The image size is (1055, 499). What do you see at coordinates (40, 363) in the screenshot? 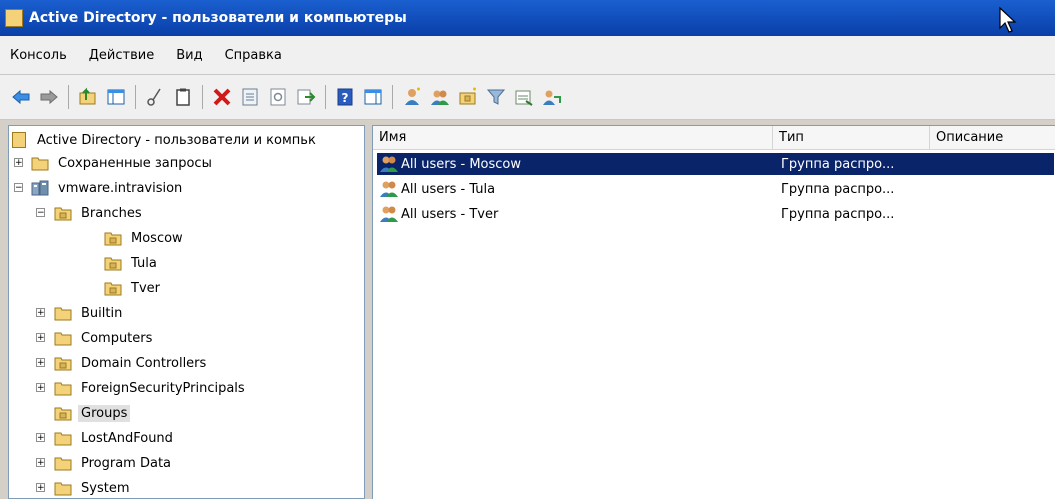
I see `expand-domain-controllers: +` at bounding box center [40, 363].